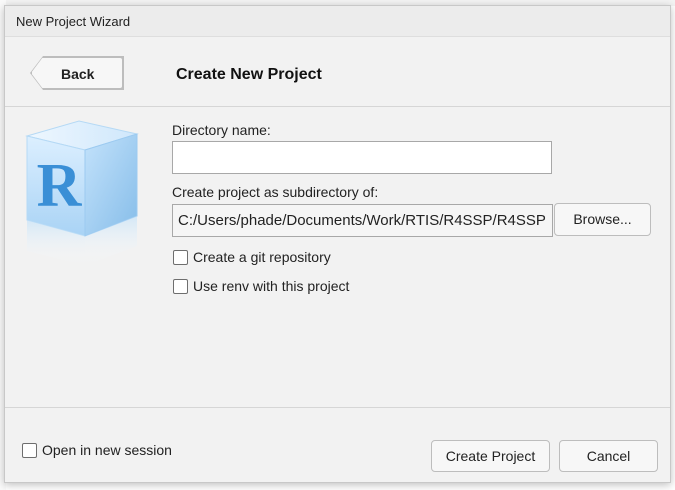 The image size is (675, 490). Describe the element at coordinates (107, 450) in the screenshot. I see `new-session-label: Open in new session` at that location.